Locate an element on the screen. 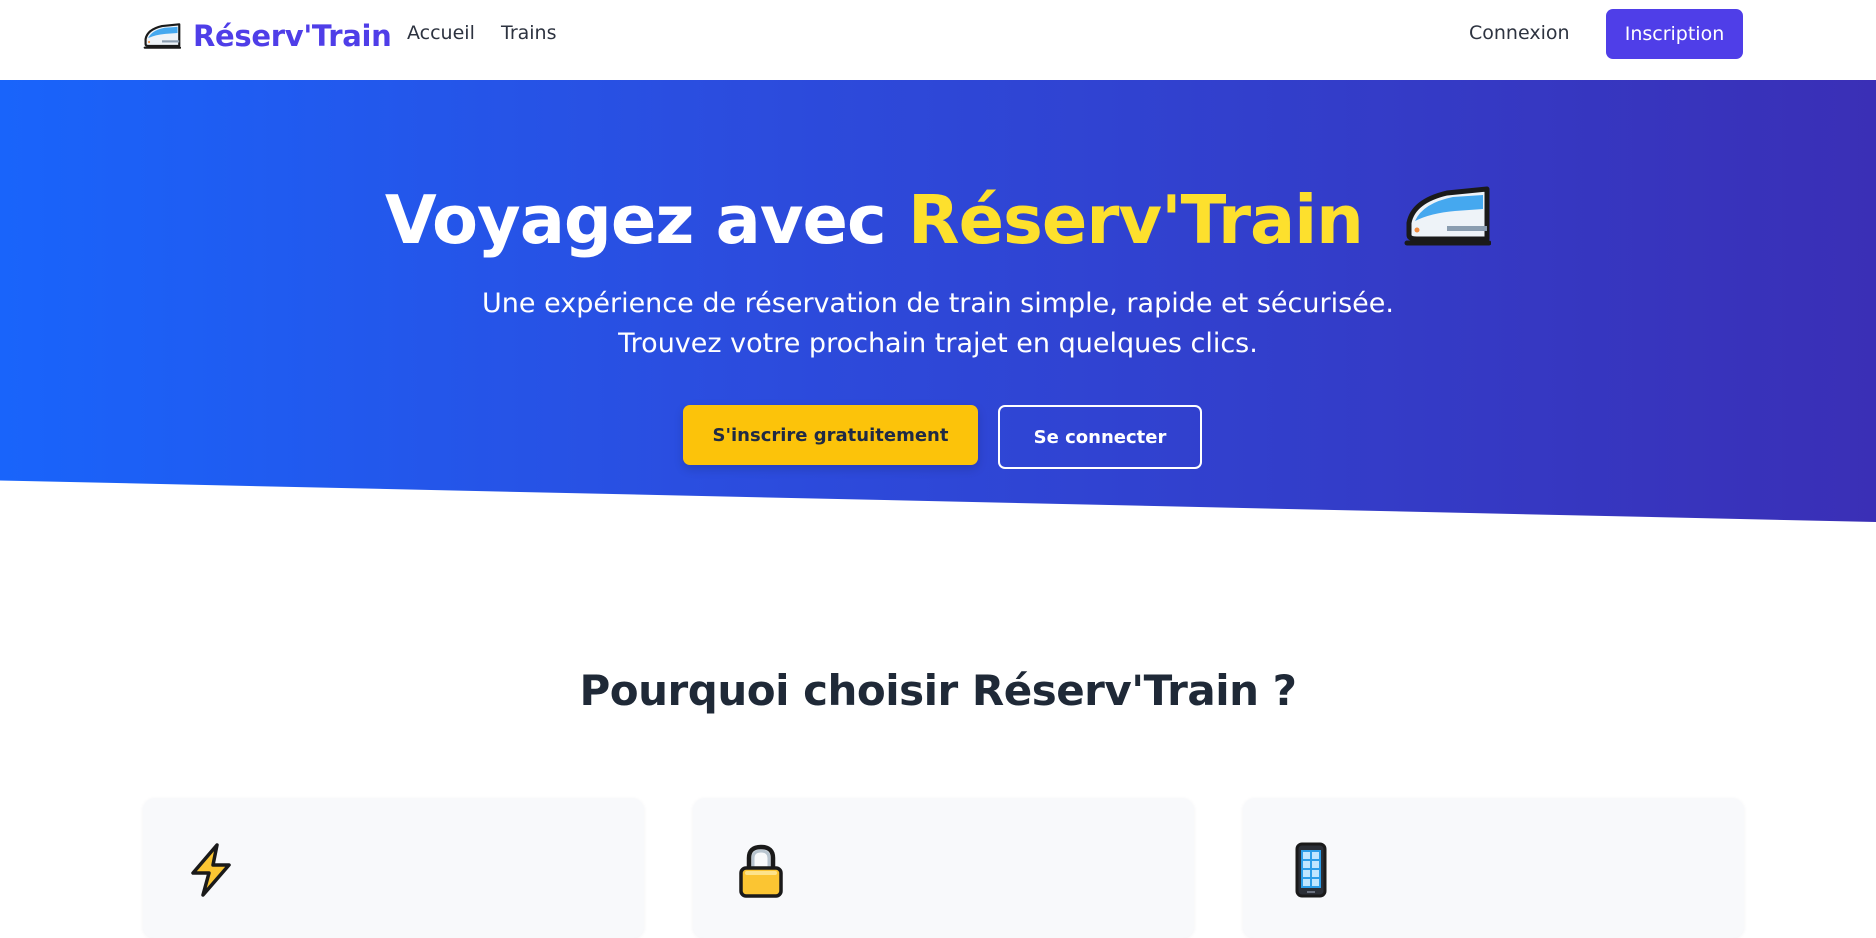  lightning-icon is located at coordinates (211, 870).